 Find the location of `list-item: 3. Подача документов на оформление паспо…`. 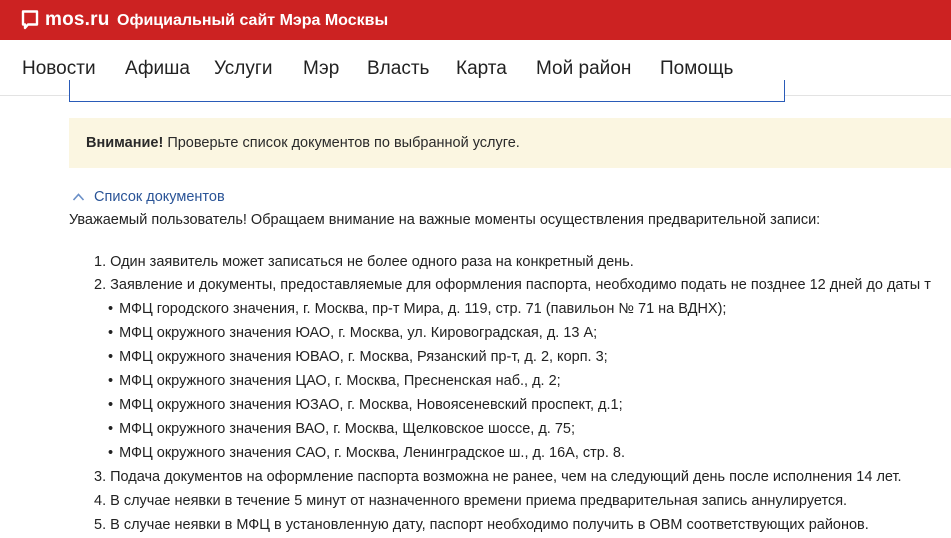

list-item: 3. Подача документов на оформление паспо… is located at coordinates (498, 477).